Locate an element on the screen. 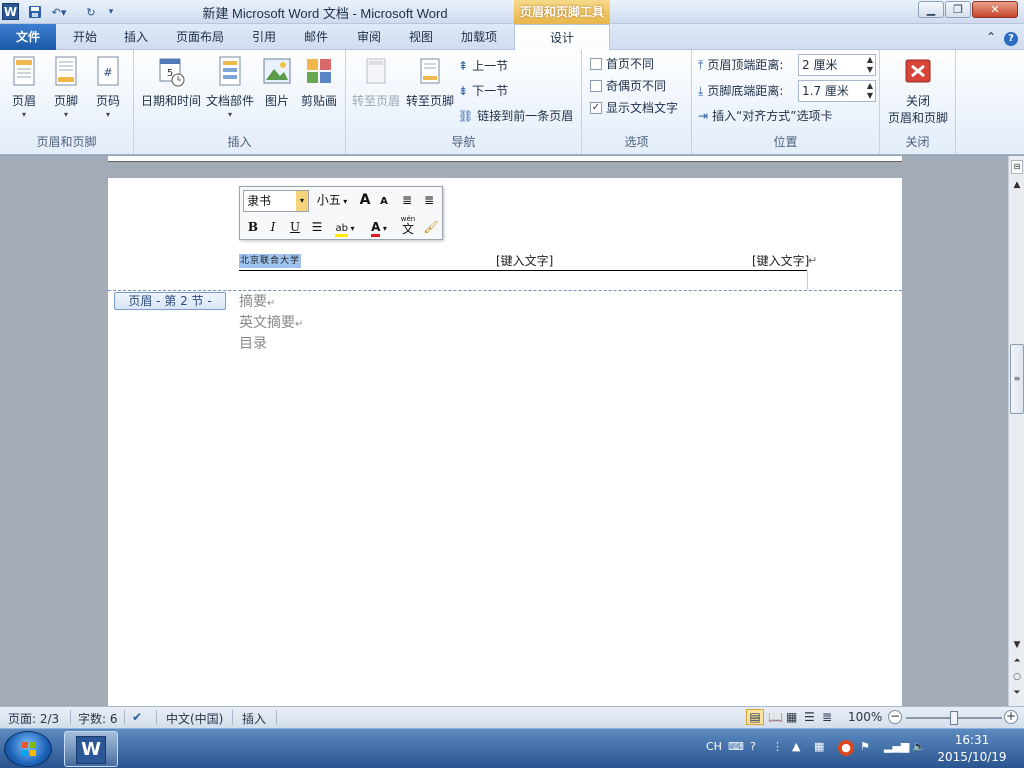  ime-indicator: CH is located at coordinates (714, 746).